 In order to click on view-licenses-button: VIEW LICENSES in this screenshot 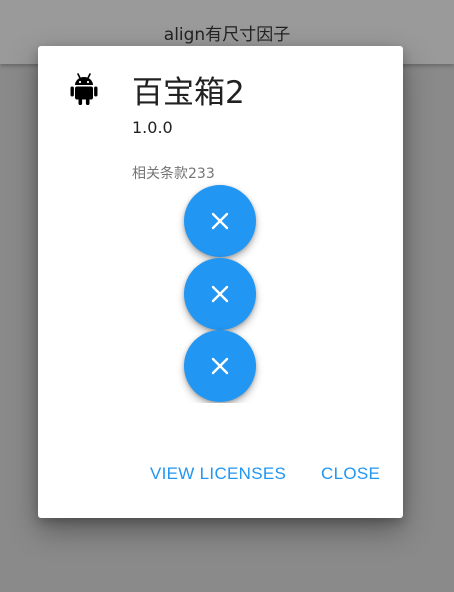, I will do `click(218, 474)`.